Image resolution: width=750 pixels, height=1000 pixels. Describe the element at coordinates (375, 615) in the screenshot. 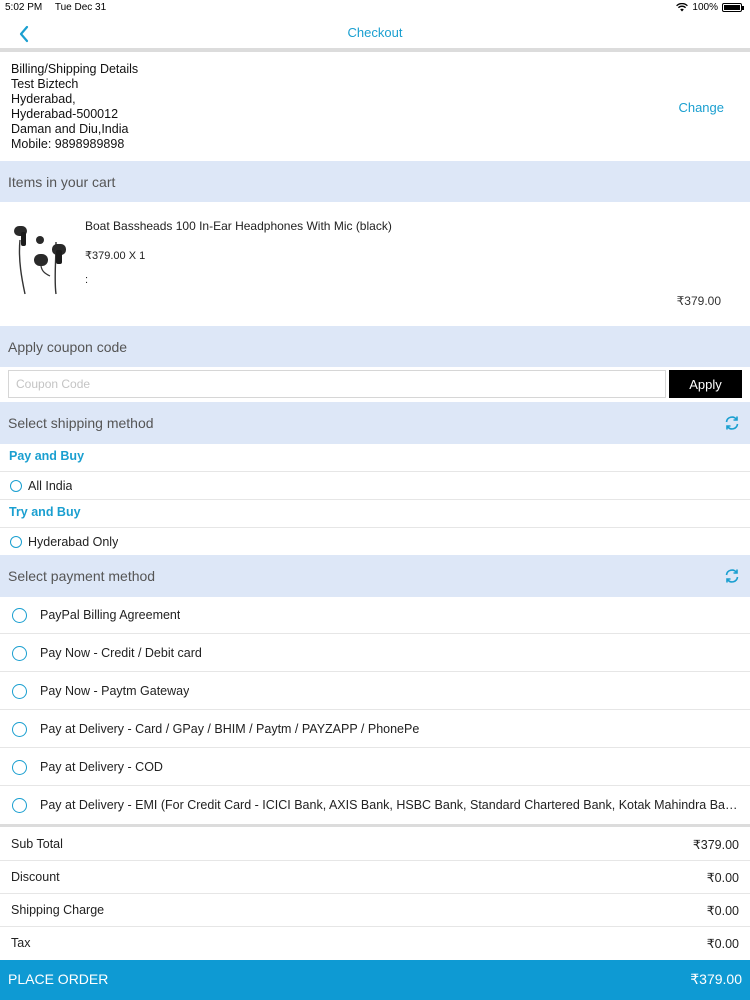

I see `payment-option-paypal: PayPal Billing Agreement` at that location.